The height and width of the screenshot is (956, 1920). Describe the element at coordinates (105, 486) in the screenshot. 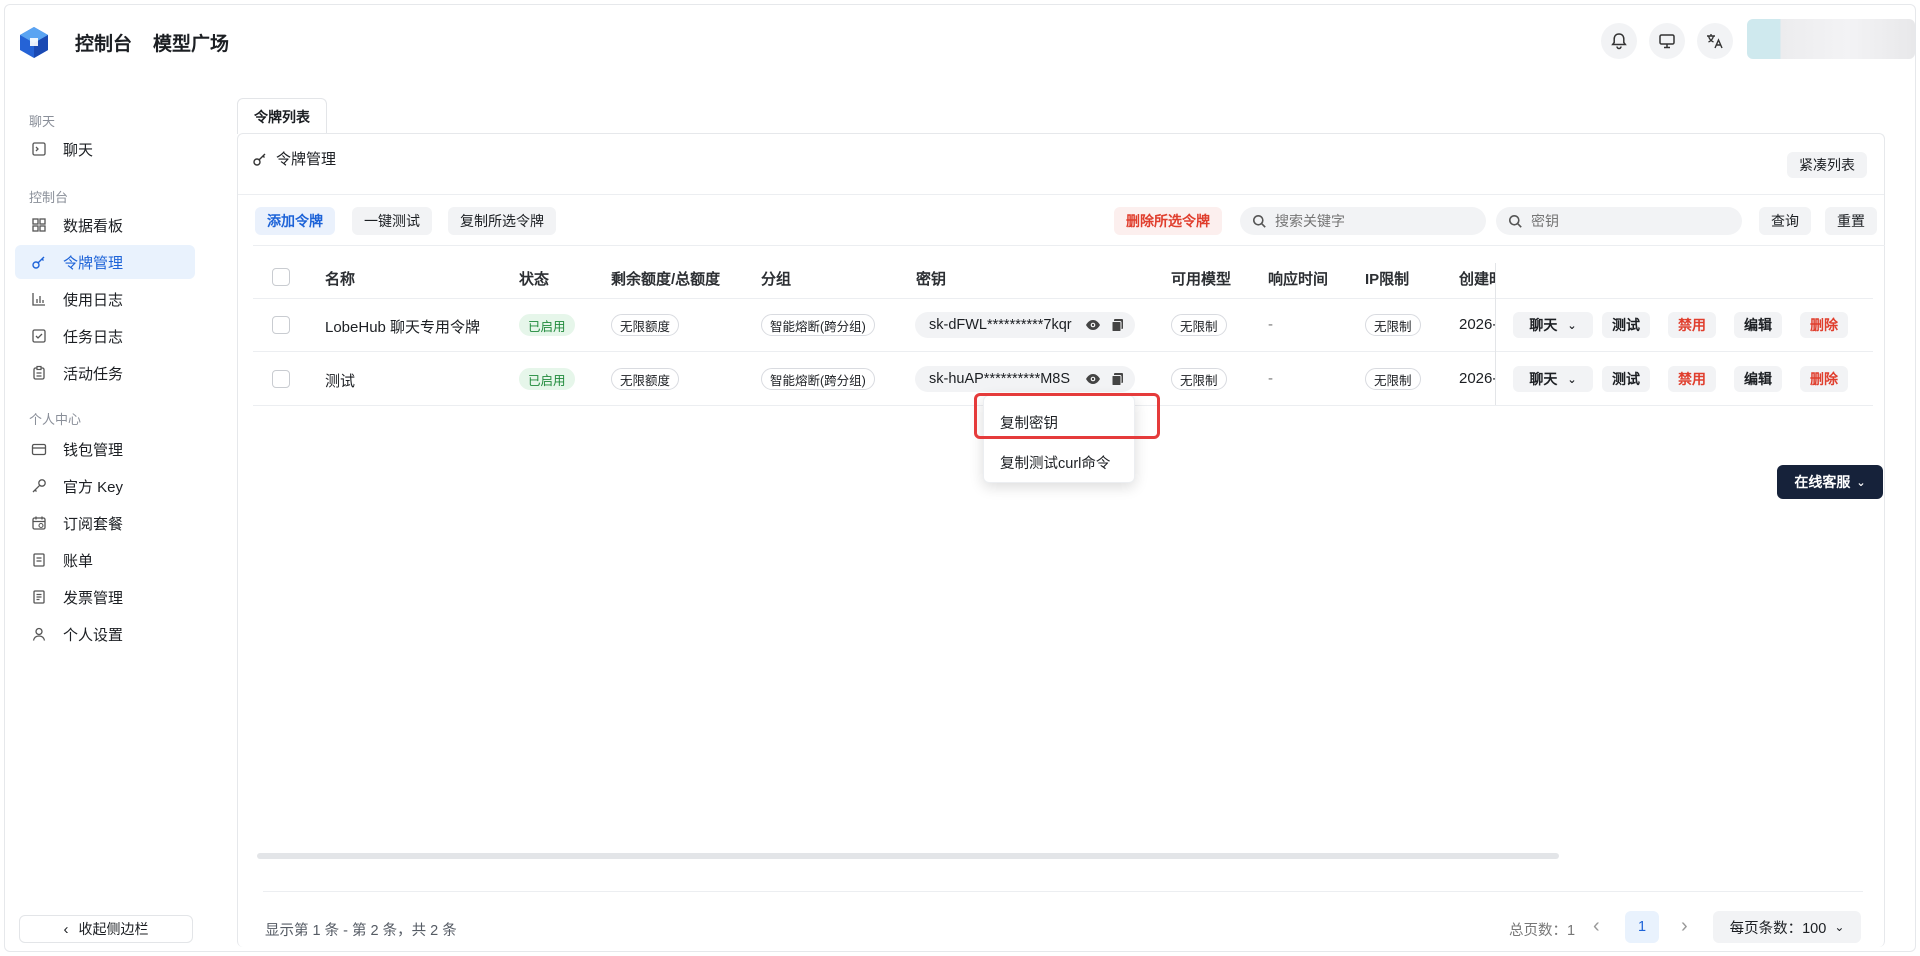

I see `sidebar-item-official-key: 官方 Key` at that location.